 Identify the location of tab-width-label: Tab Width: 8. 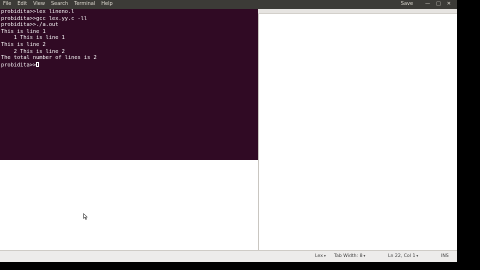
(348, 256).